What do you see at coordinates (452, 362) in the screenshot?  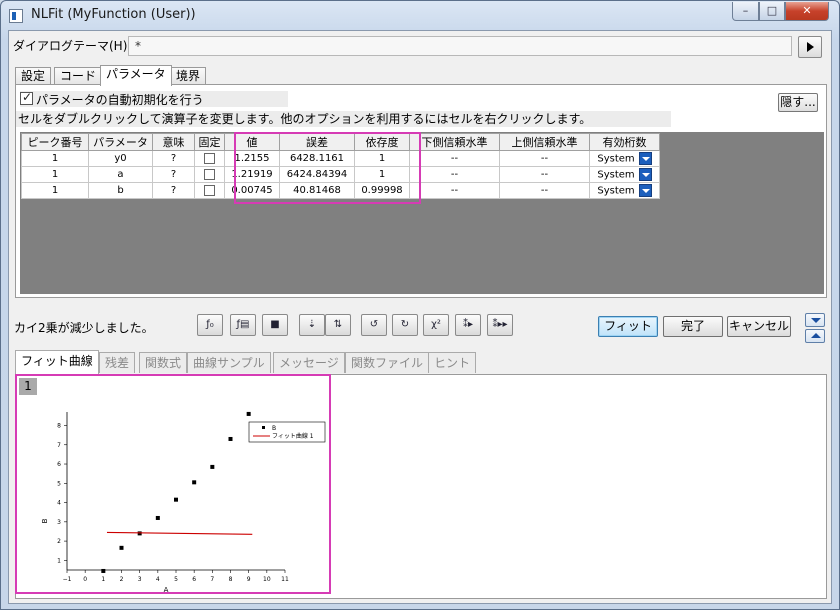 I see `tab-hints: ヒント` at bounding box center [452, 362].